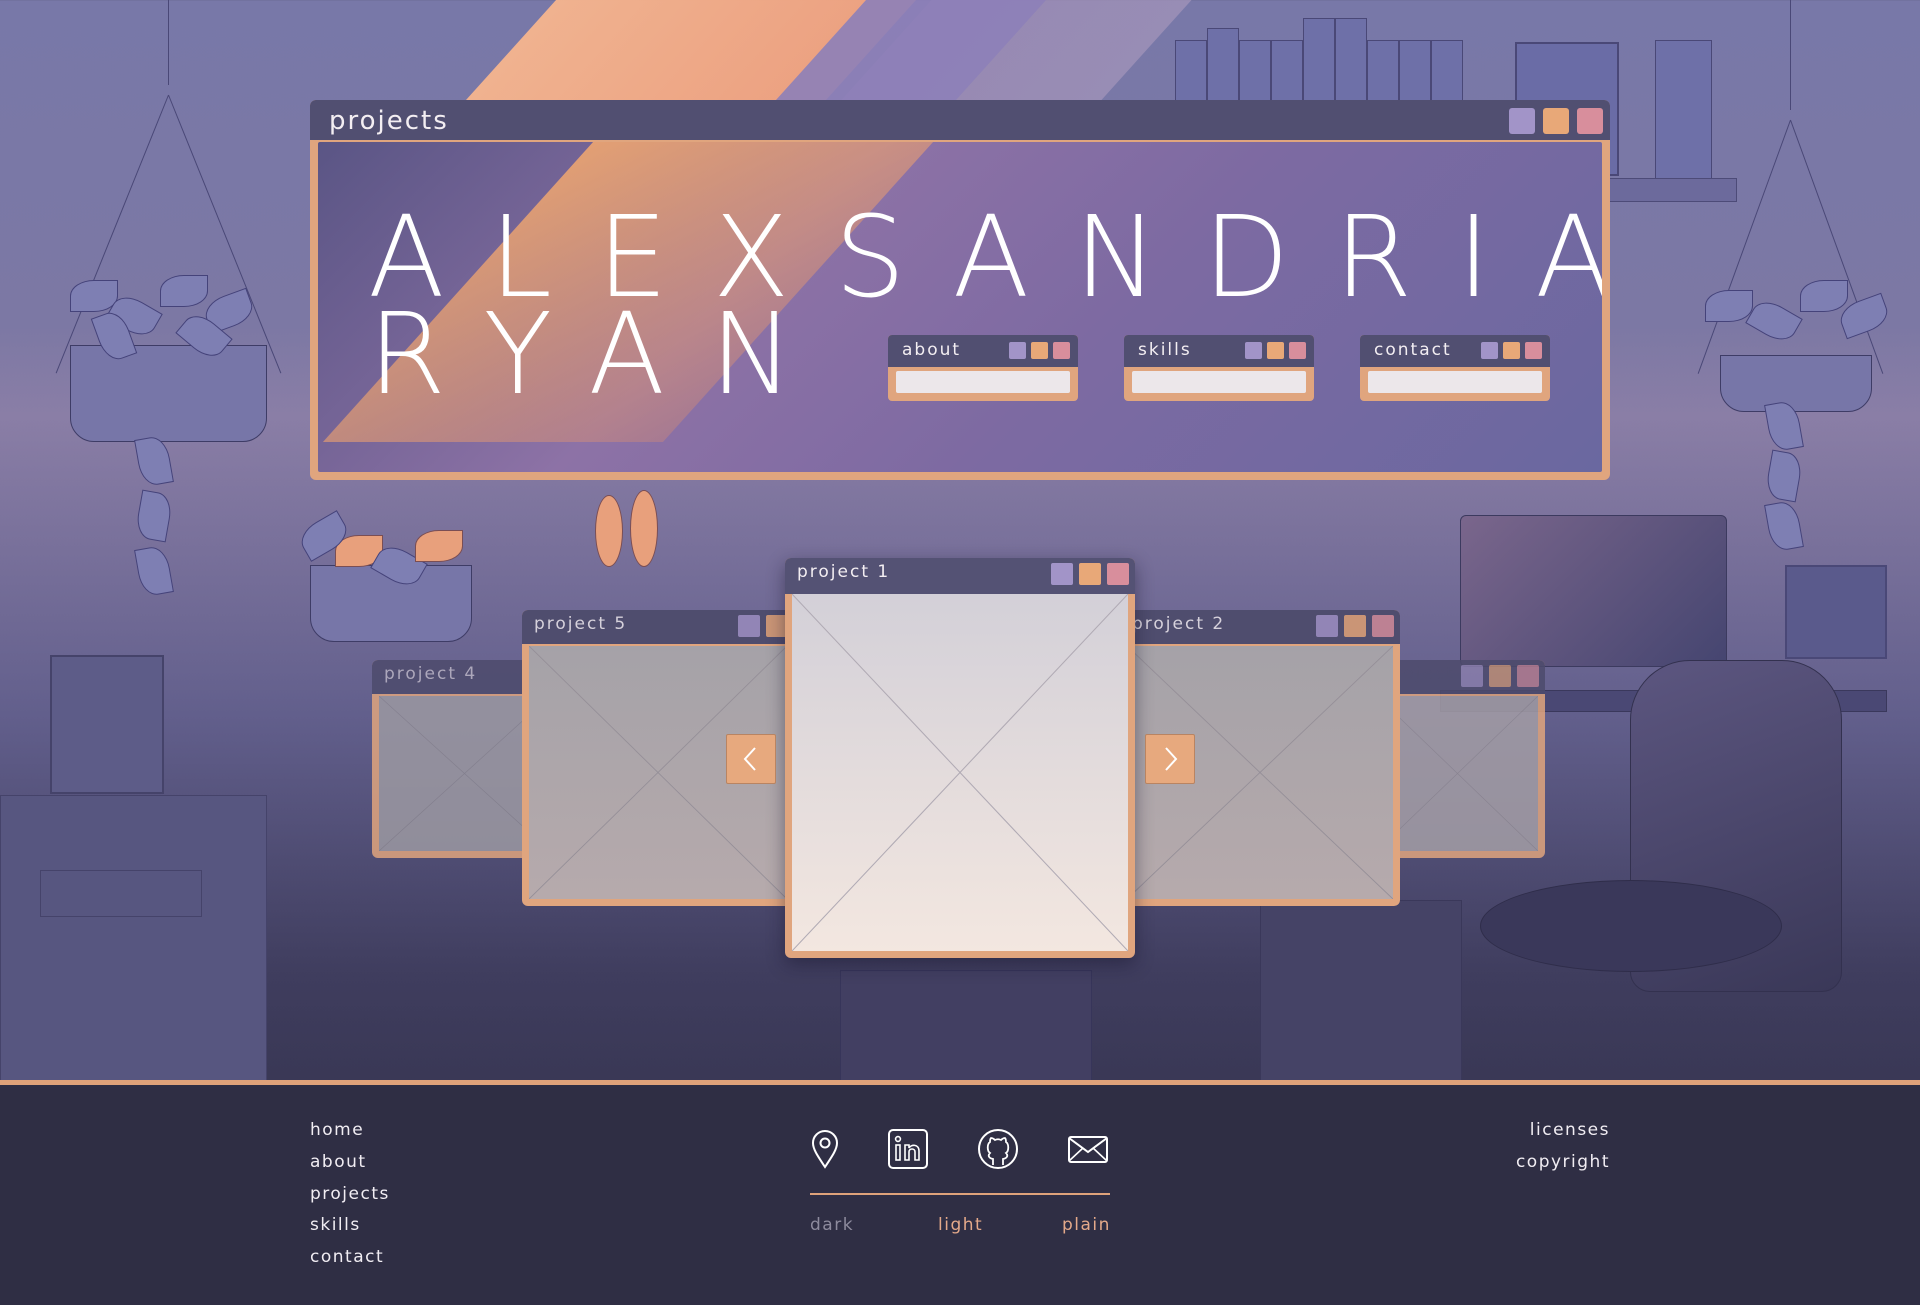 The image size is (1920, 1305). What do you see at coordinates (998, 1149) in the screenshot?
I see `github-icon` at bounding box center [998, 1149].